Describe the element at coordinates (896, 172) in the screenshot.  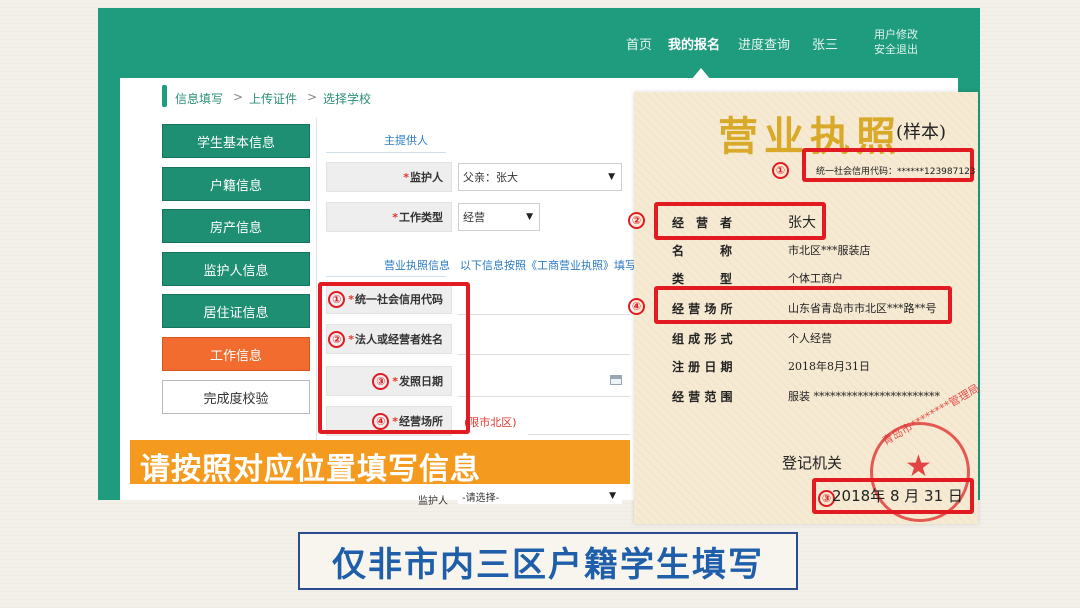
I see `license-credit-code: 统一社会信用代码：******123987123` at that location.